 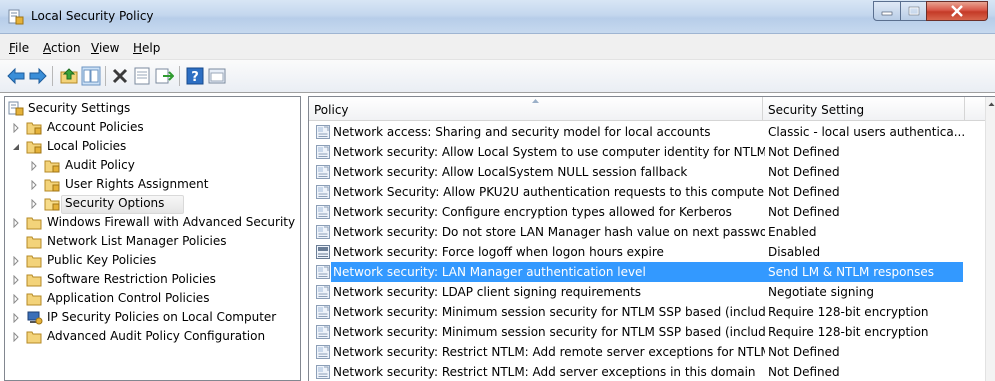 What do you see at coordinates (164, 76) in the screenshot?
I see `export-list-icon` at bounding box center [164, 76].